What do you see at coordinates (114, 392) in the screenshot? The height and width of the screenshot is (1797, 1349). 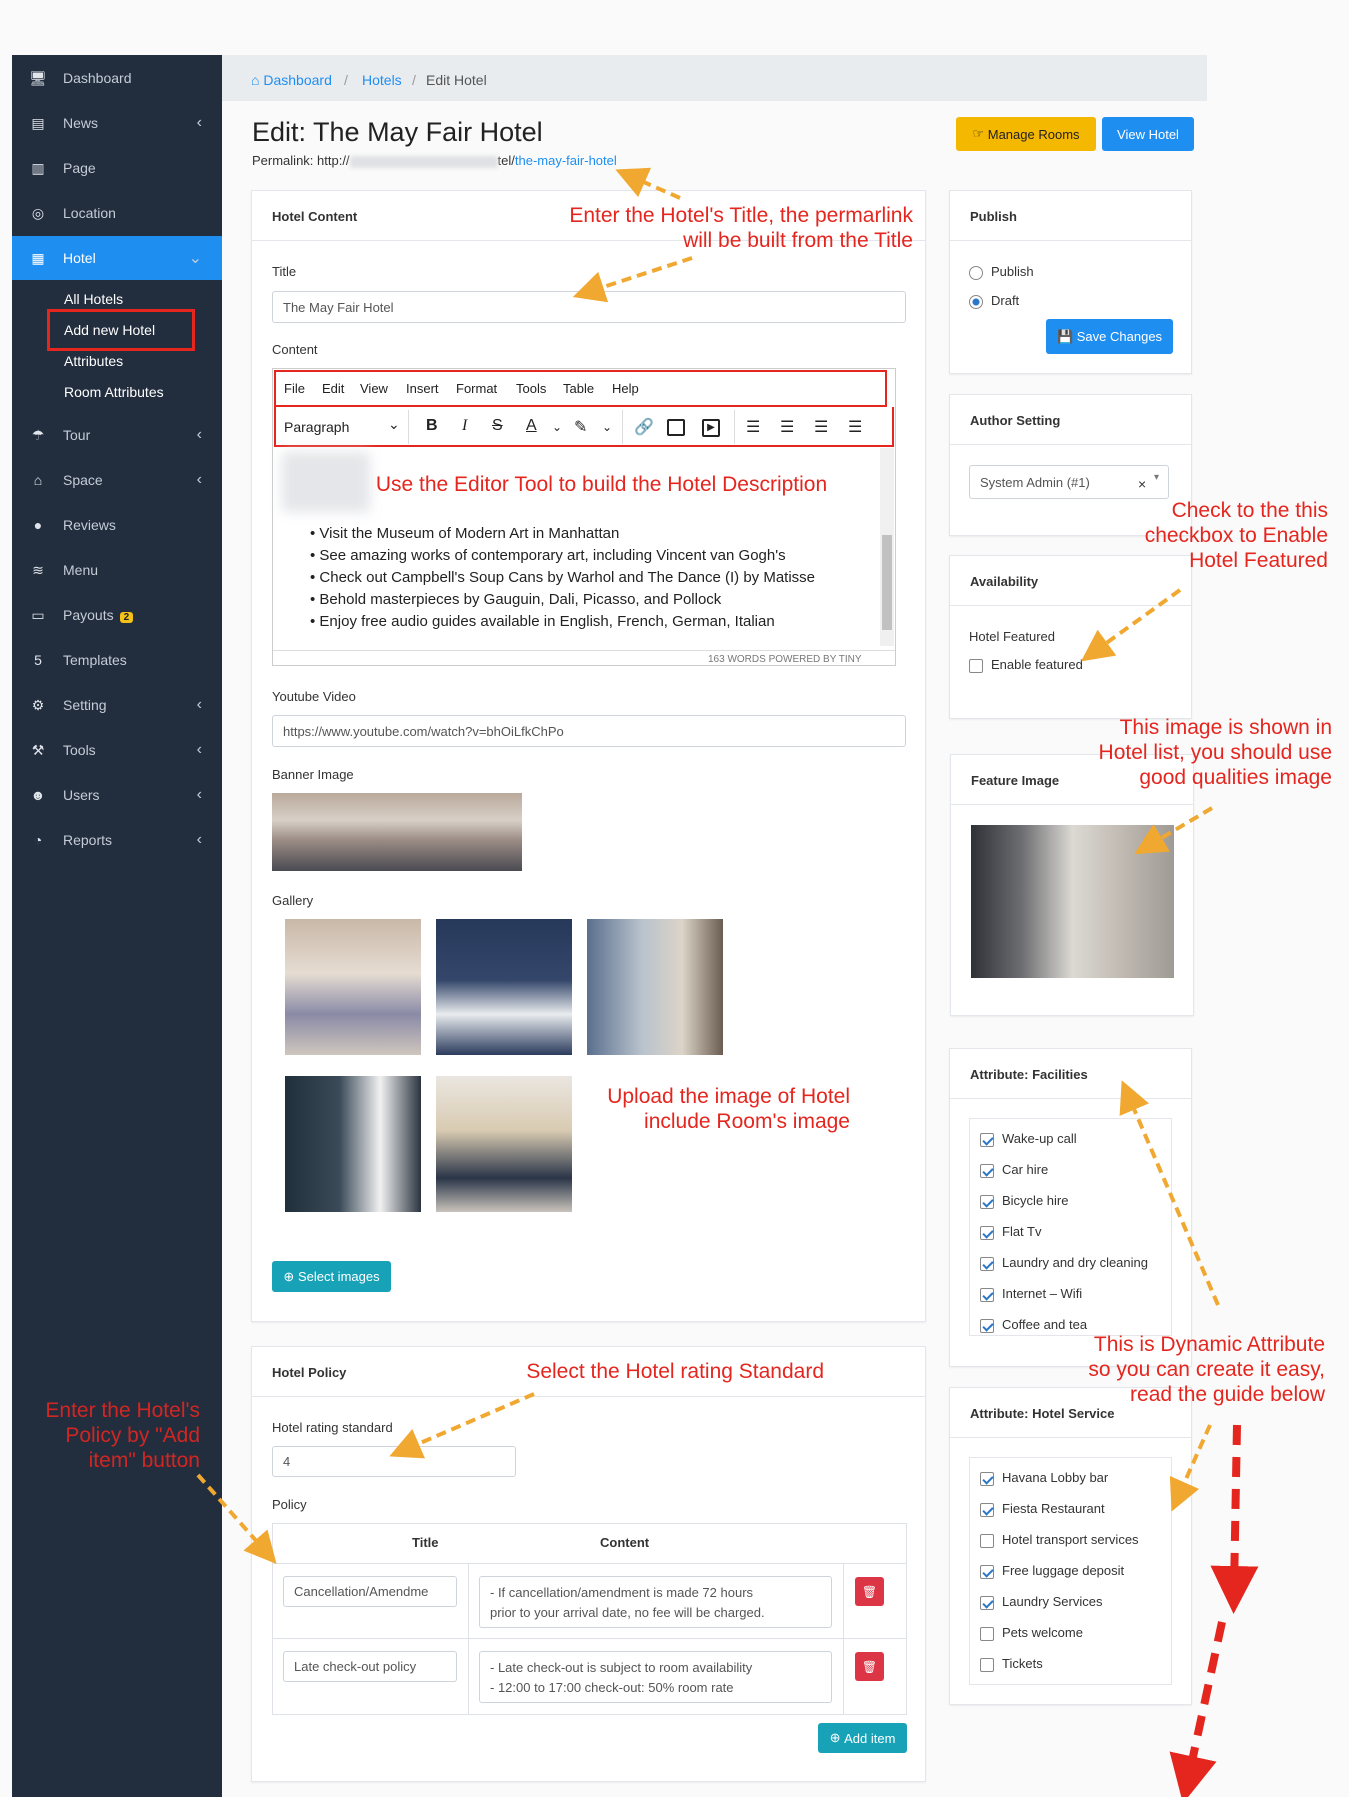 I see `sidebar-sub-room-attributes: Room Attributes` at bounding box center [114, 392].